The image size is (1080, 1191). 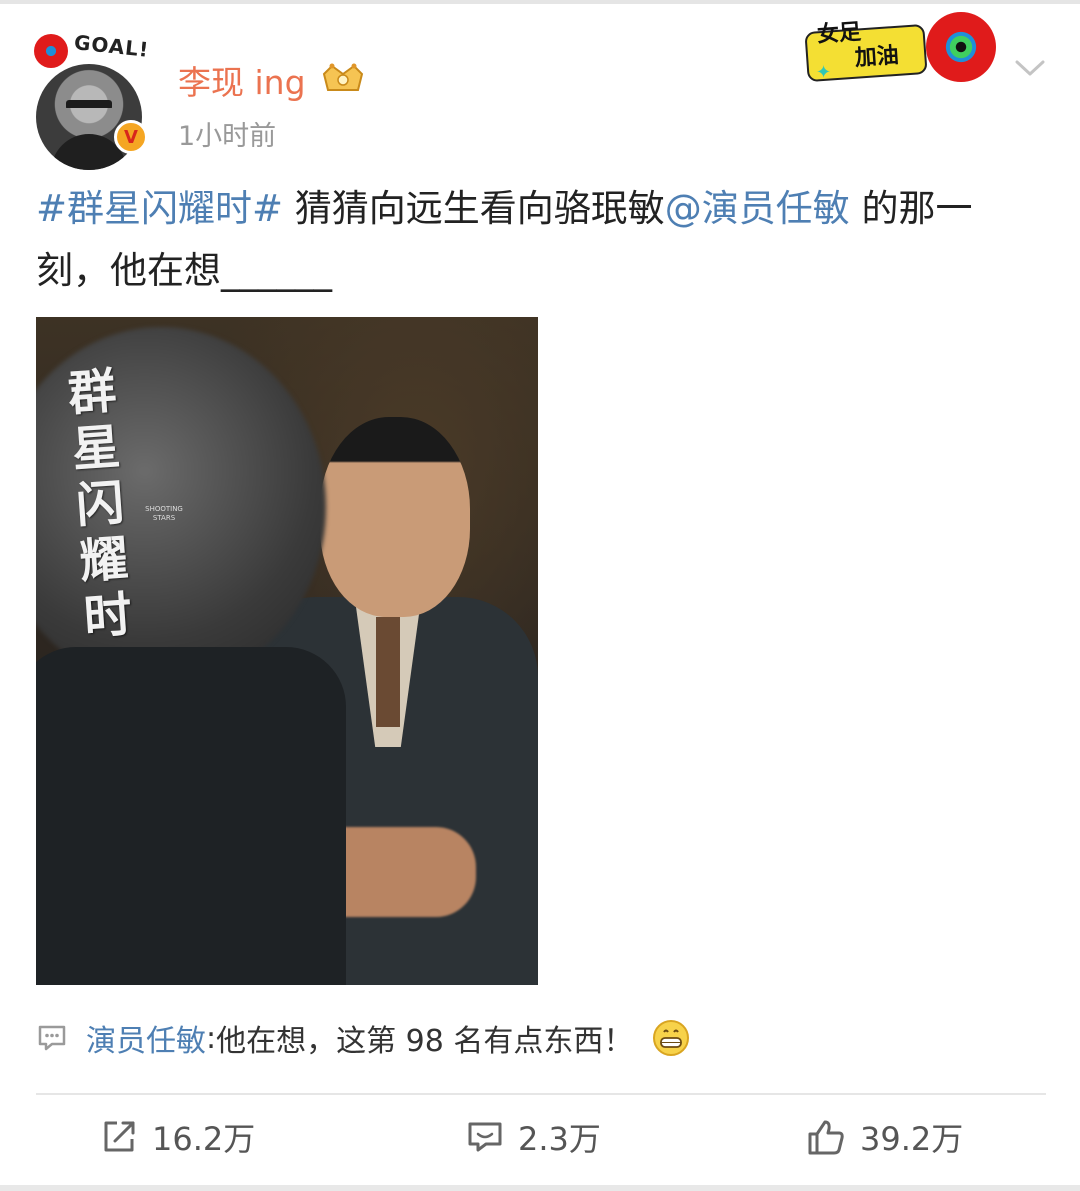 I want to click on like-count: 39.2万, so click(x=912, y=1139).